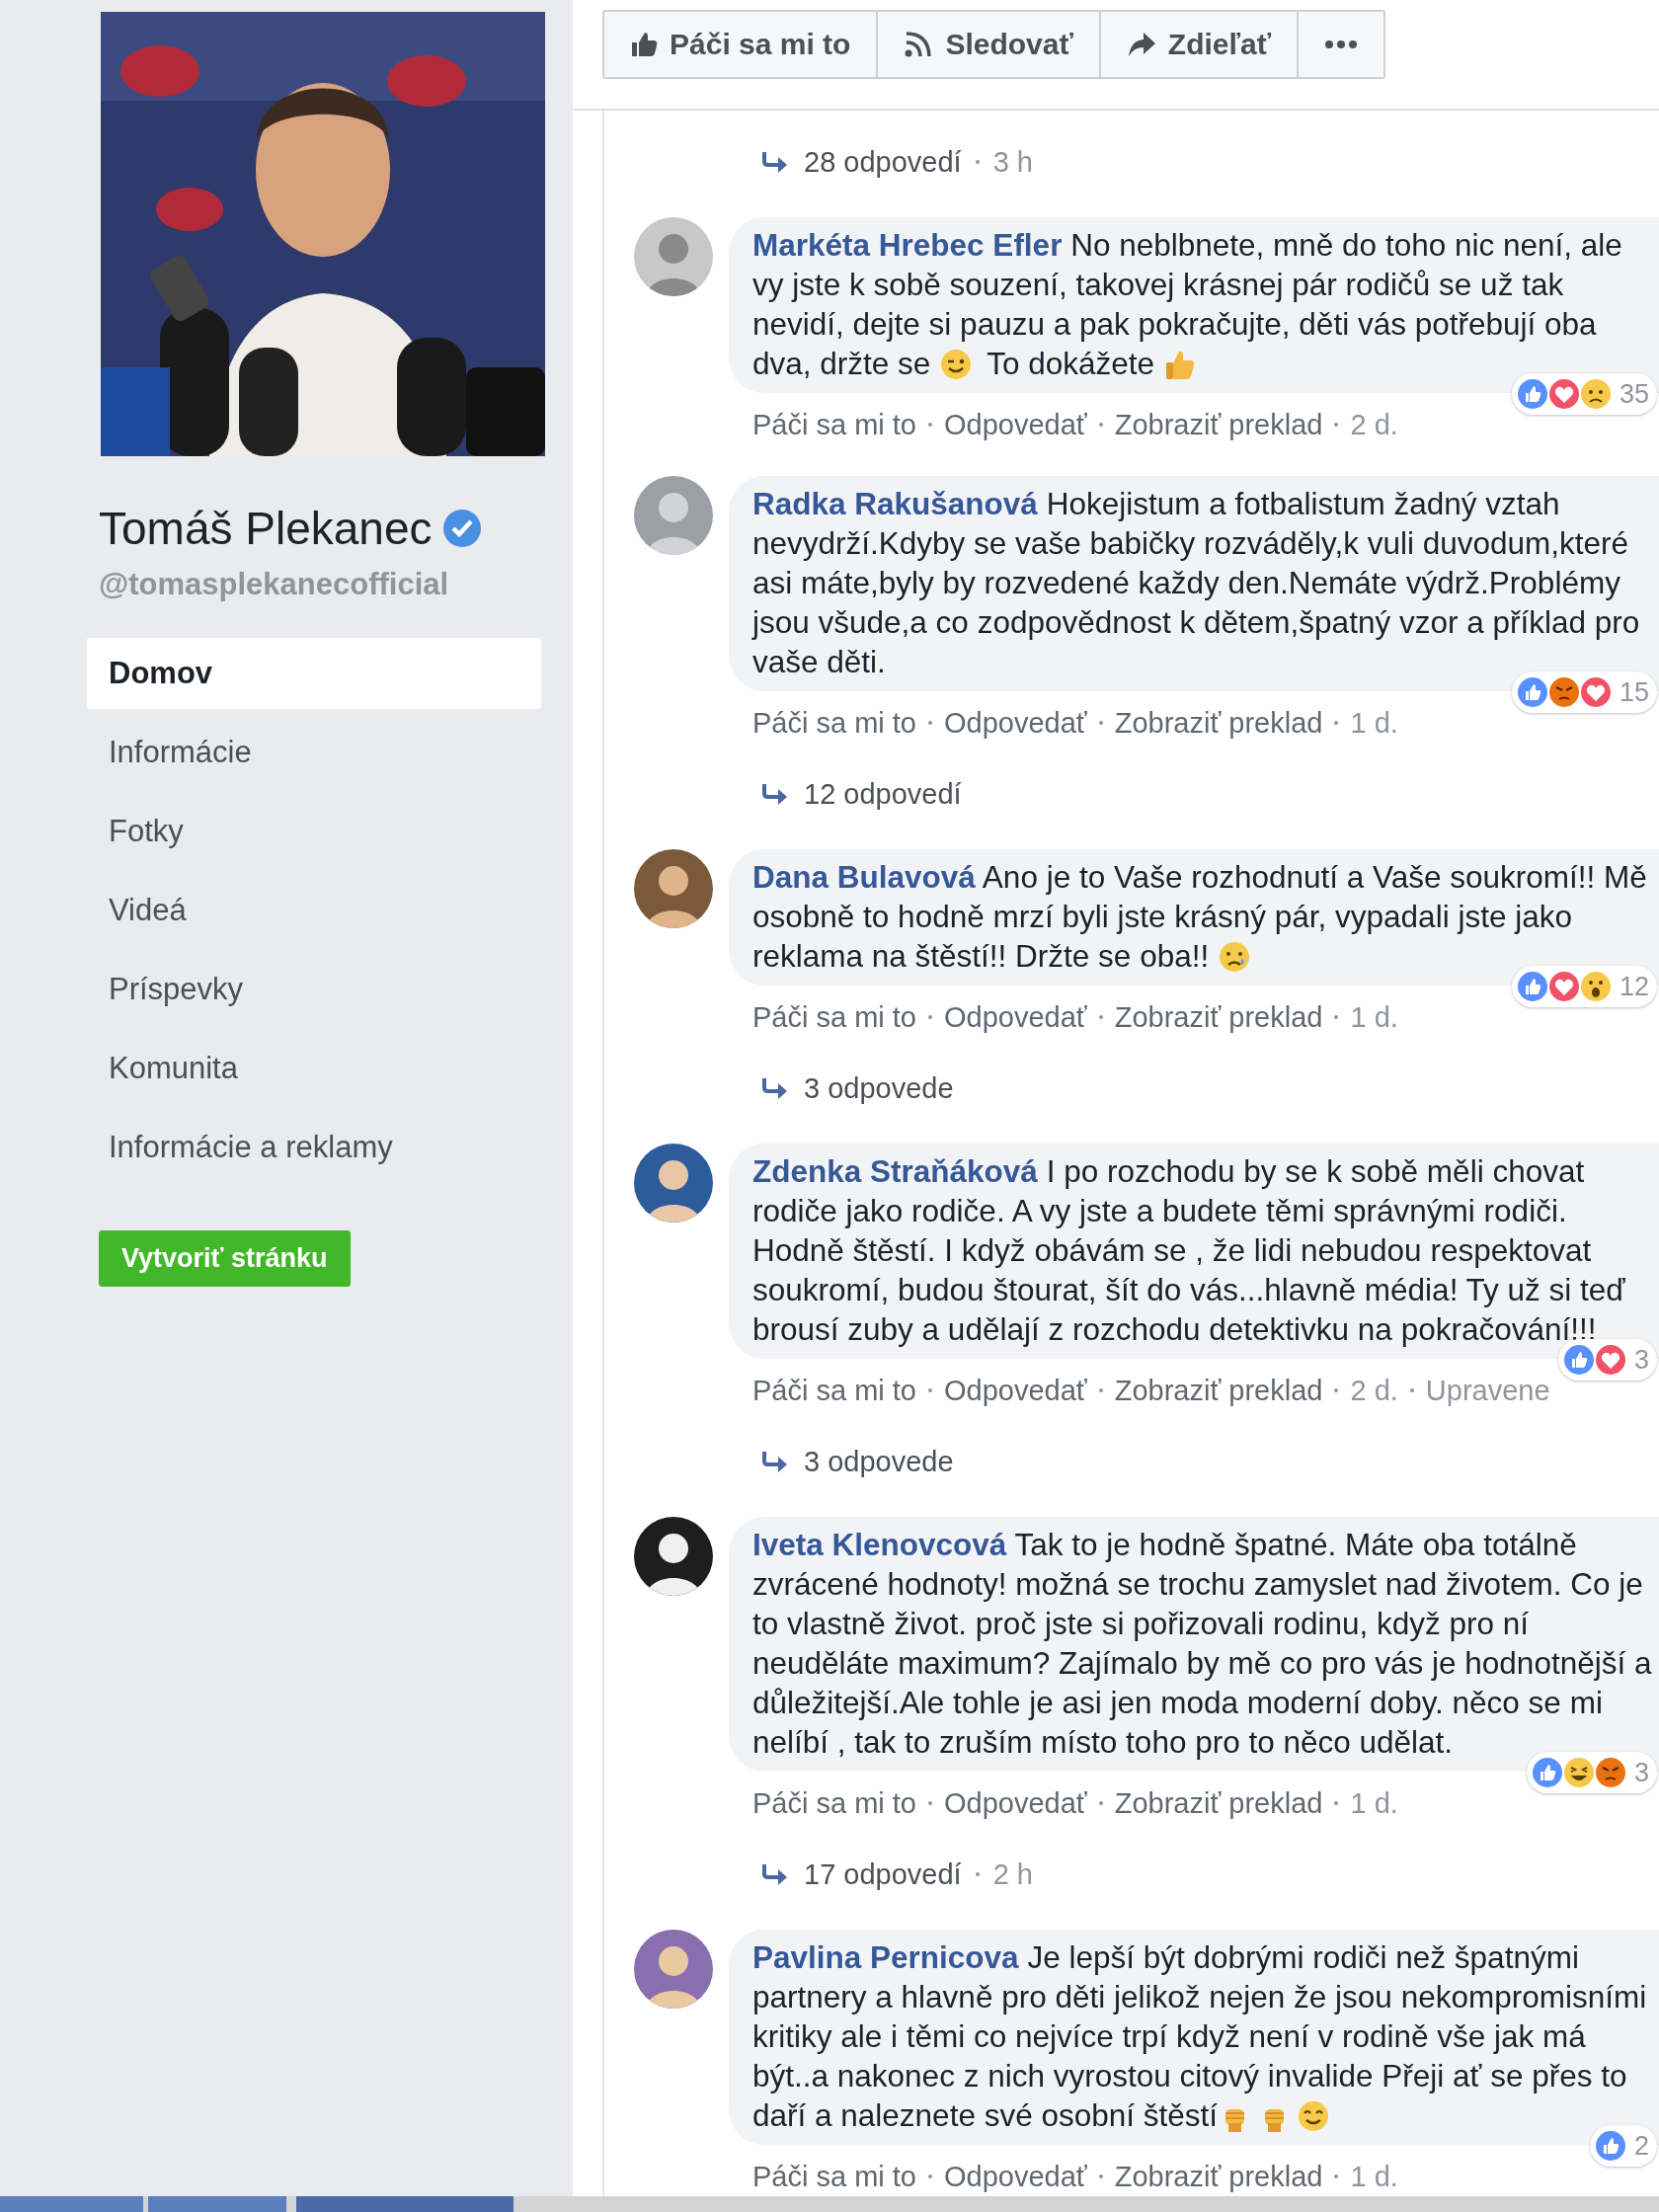  Describe the element at coordinates (314, 1069) in the screenshot. I see `nav-item: Komunita` at that location.